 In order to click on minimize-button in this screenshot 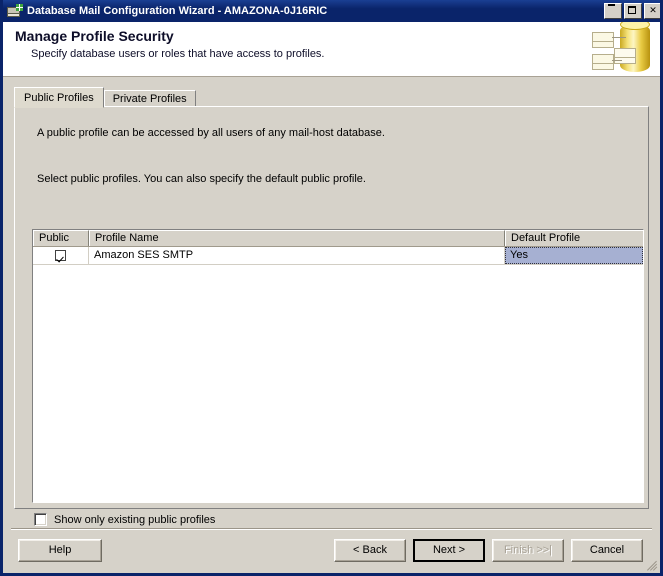, I will do `click(613, 11)`.